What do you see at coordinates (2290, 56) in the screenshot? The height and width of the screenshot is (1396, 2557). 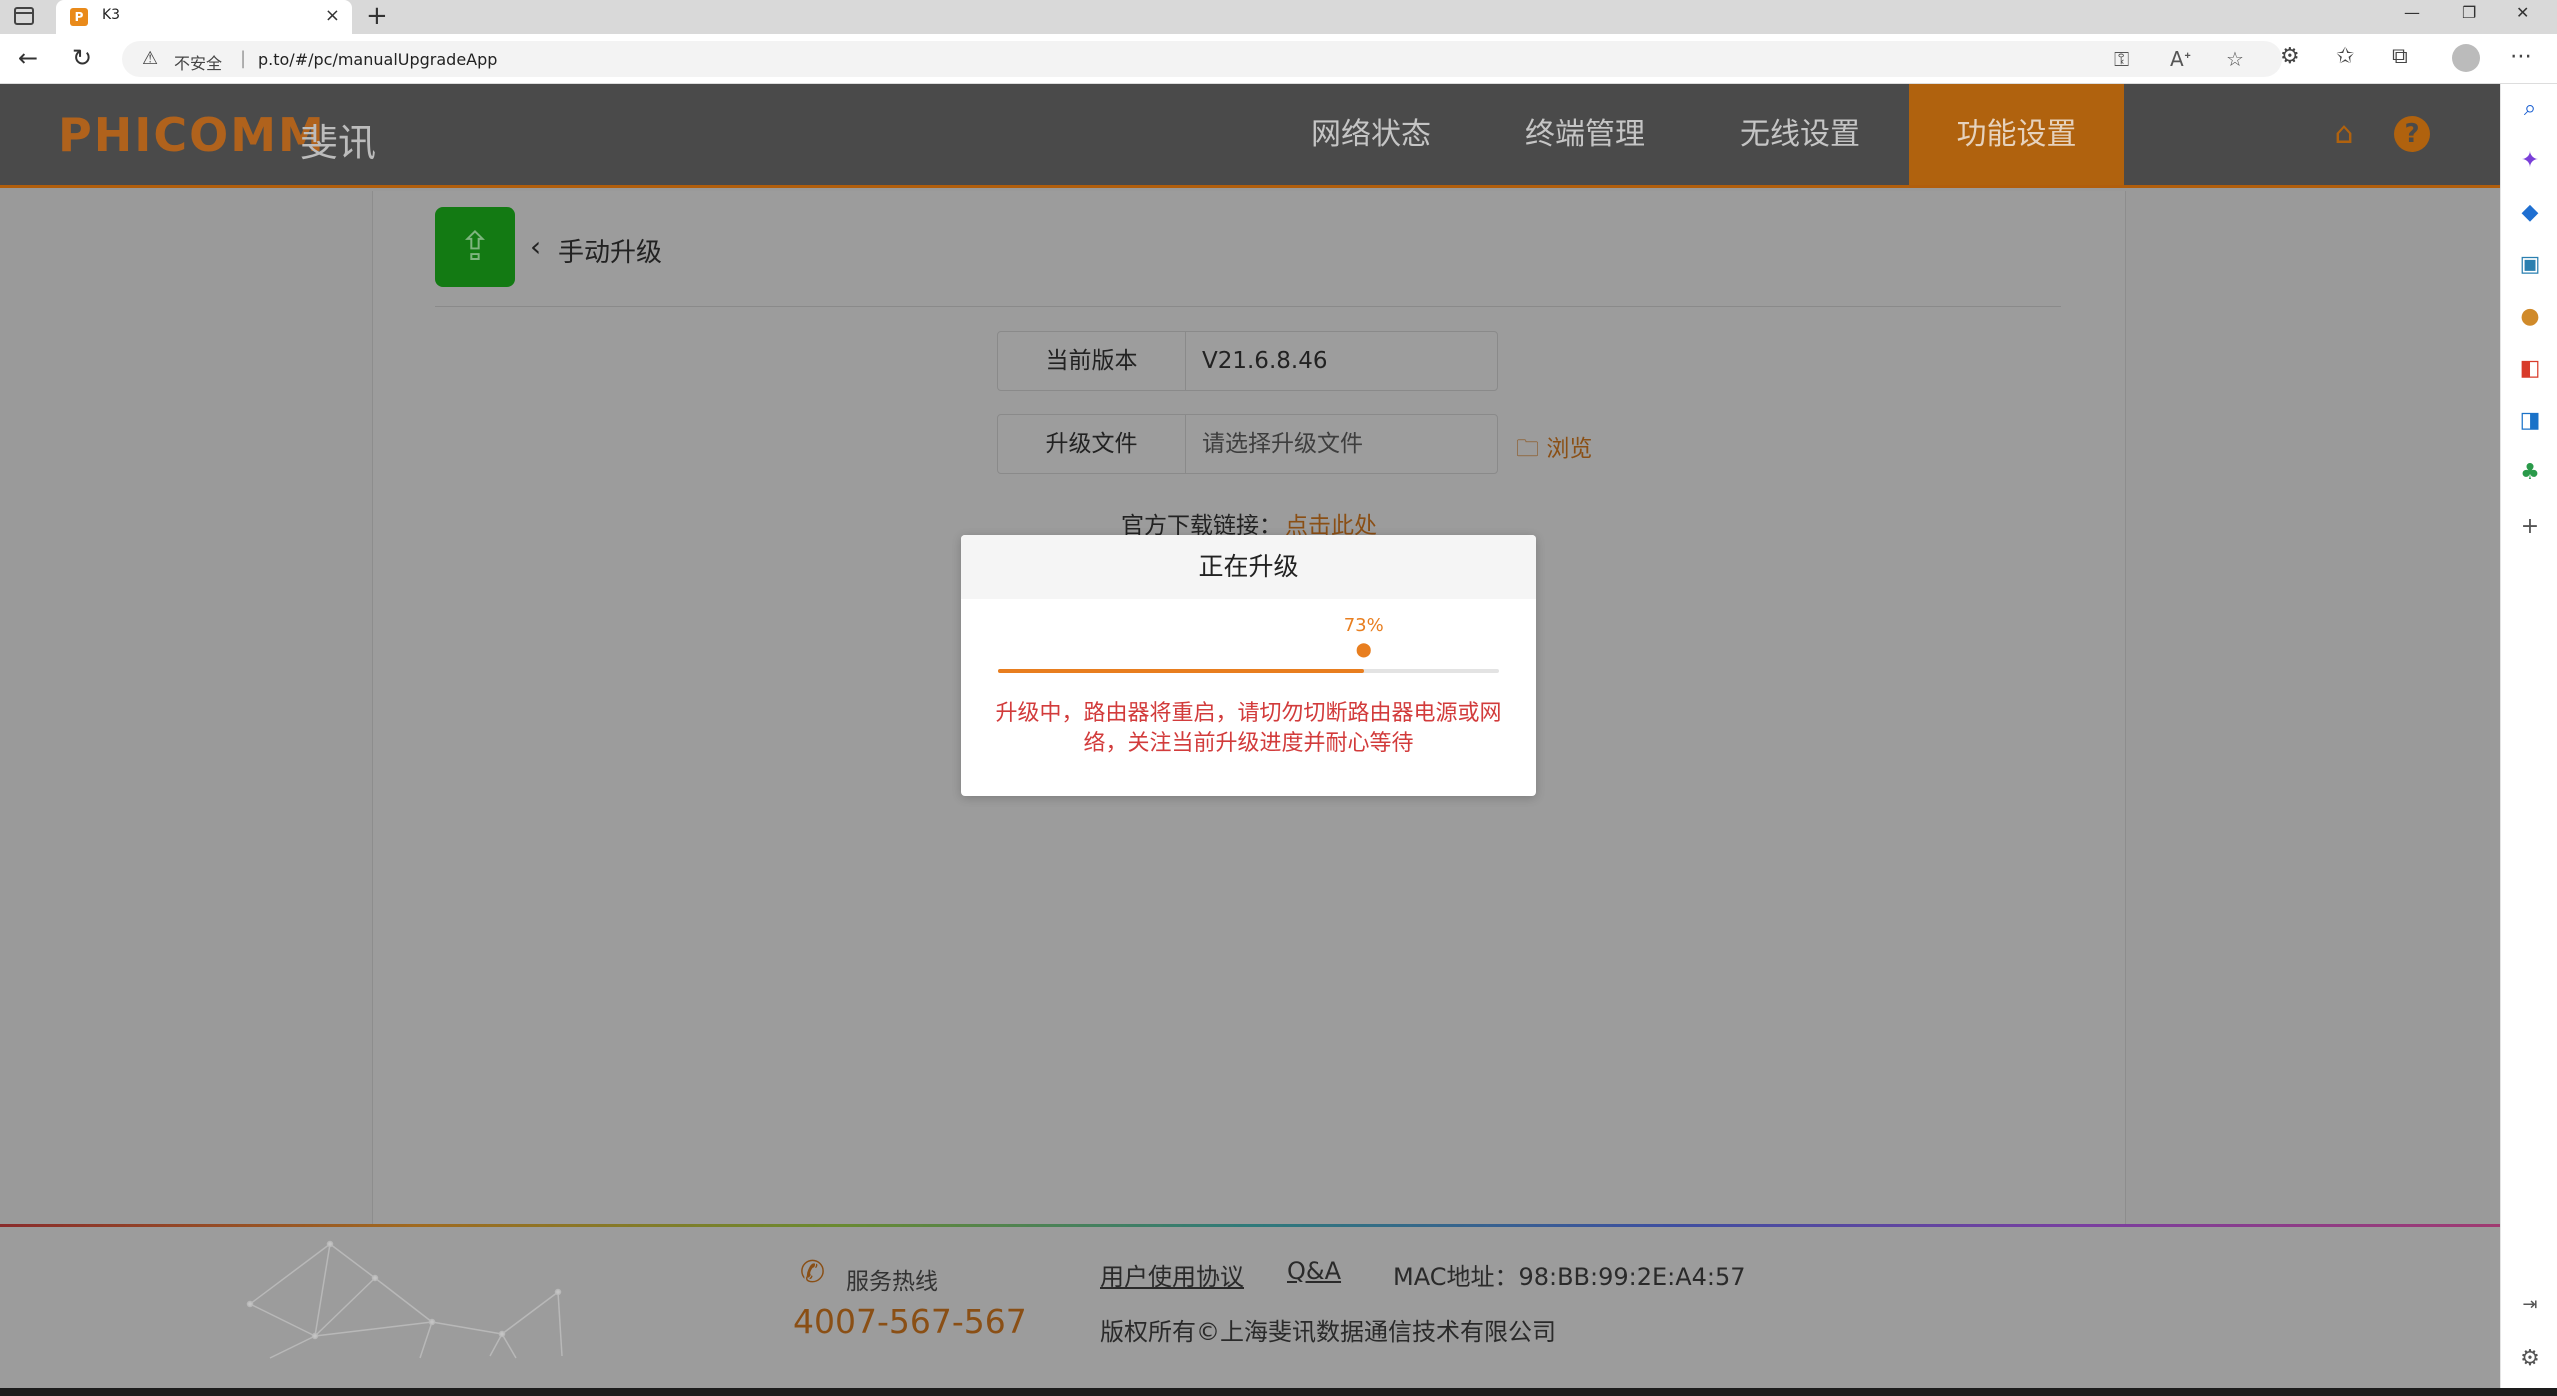 I see `extensions-icon: ⚙` at bounding box center [2290, 56].